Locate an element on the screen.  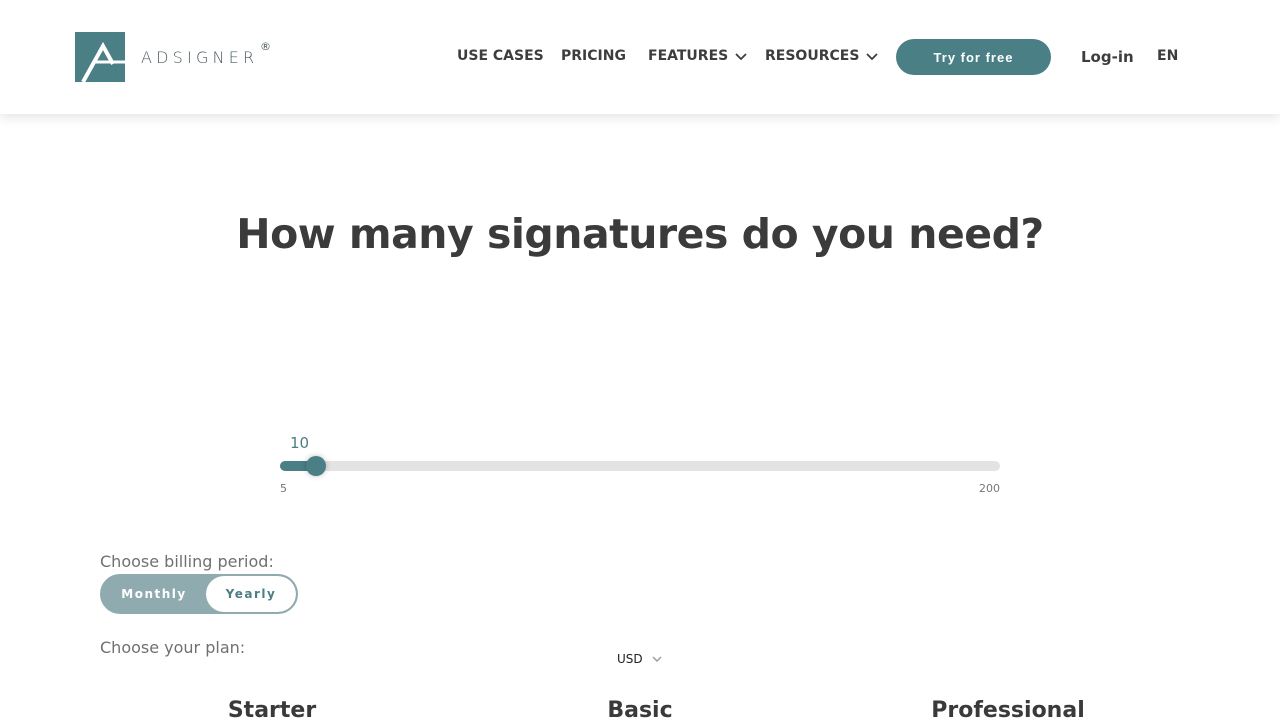
plan-starter-title: Starter is located at coordinates (272, 709).